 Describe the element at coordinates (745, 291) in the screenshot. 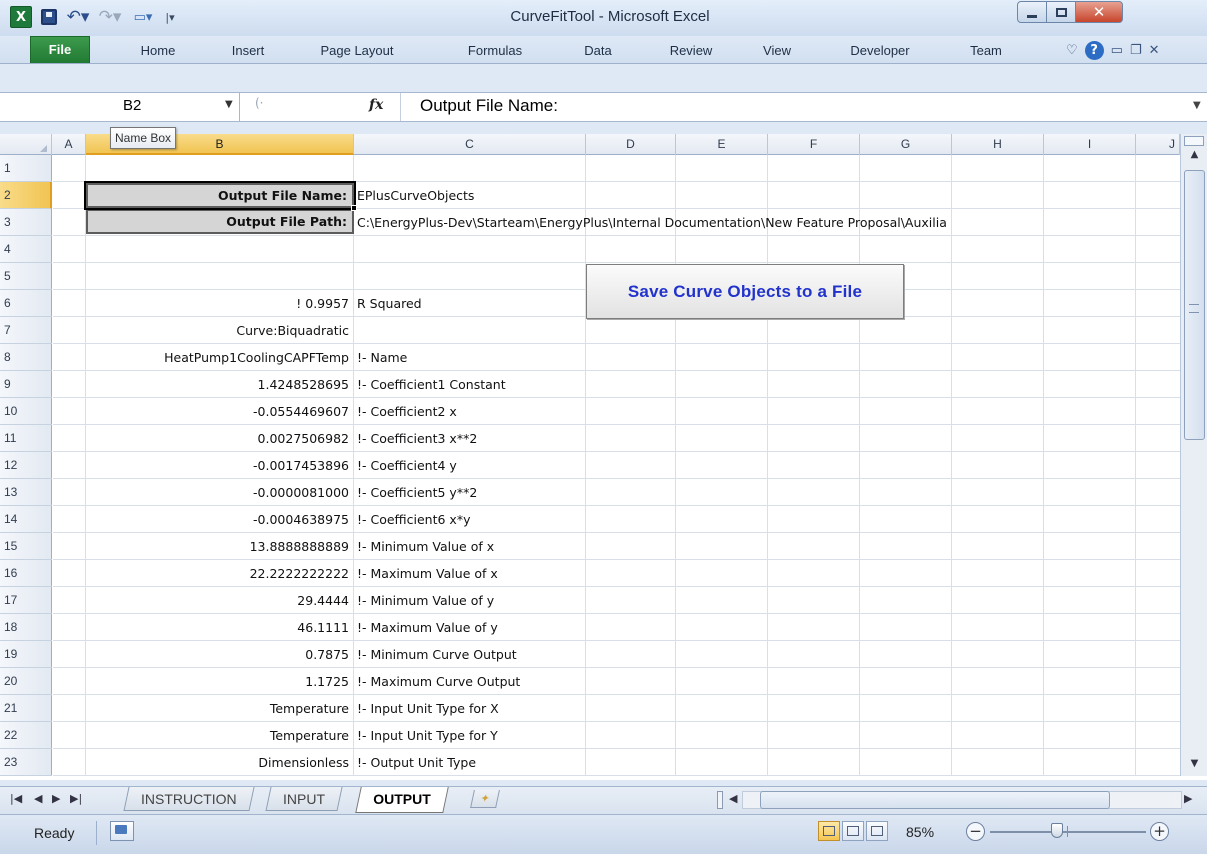

I see `save-curve-objects-button: Save Curve Objects to a File` at that location.